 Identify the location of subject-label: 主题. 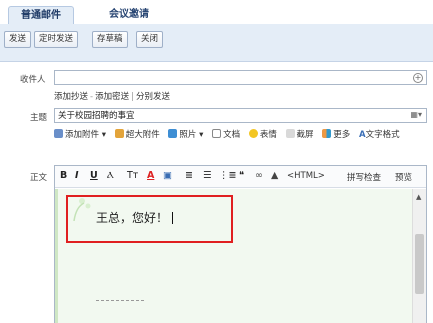
(39, 118).